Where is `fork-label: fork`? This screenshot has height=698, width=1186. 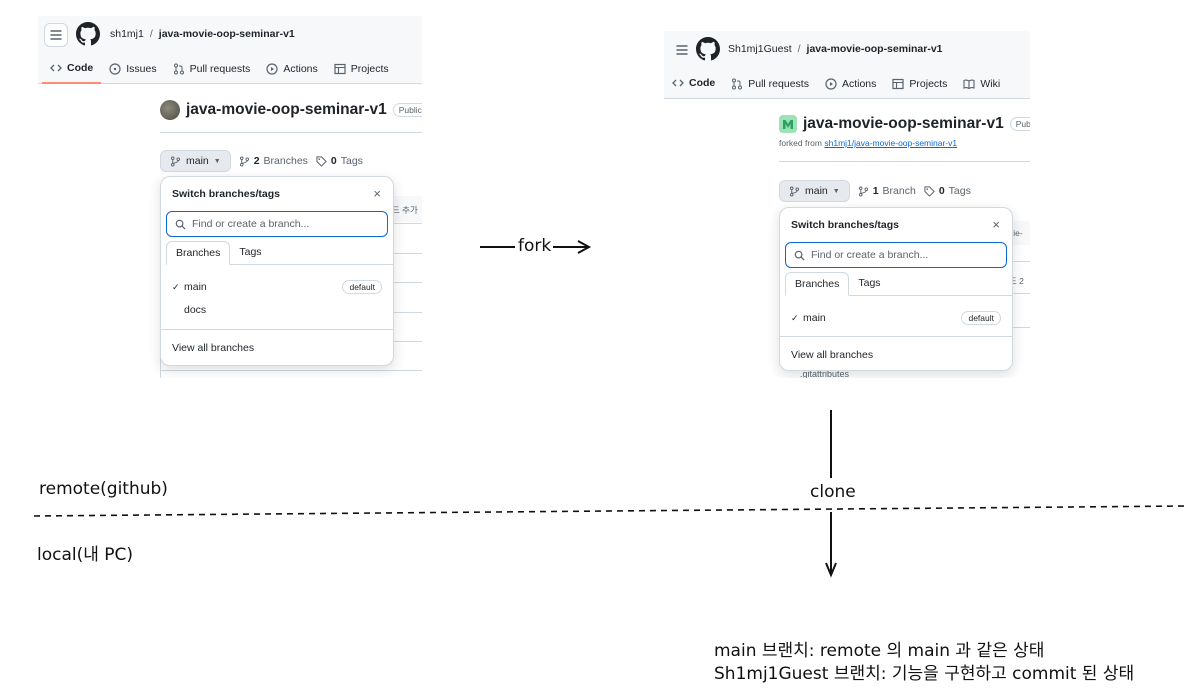
fork-label: fork is located at coordinates (535, 246).